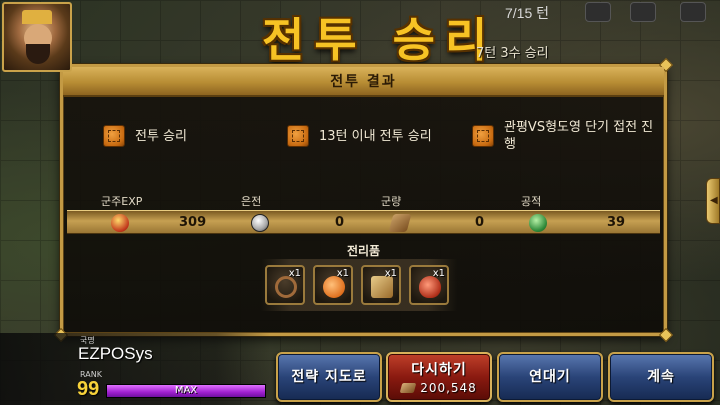 Image resolution: width=720 pixels, height=405 pixels. Describe the element at coordinates (161, 136) in the screenshot. I see `condition-text: 전투 승리` at that location.